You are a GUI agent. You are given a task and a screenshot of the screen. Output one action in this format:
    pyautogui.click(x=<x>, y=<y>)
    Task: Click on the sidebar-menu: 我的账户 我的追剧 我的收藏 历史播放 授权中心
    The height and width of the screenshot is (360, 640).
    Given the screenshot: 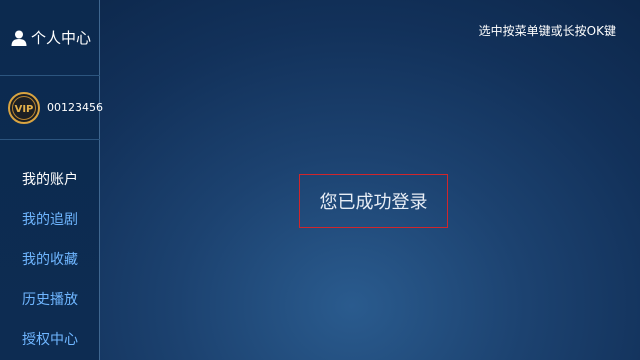 What is the action you would take?
    pyautogui.click(x=50, y=260)
    